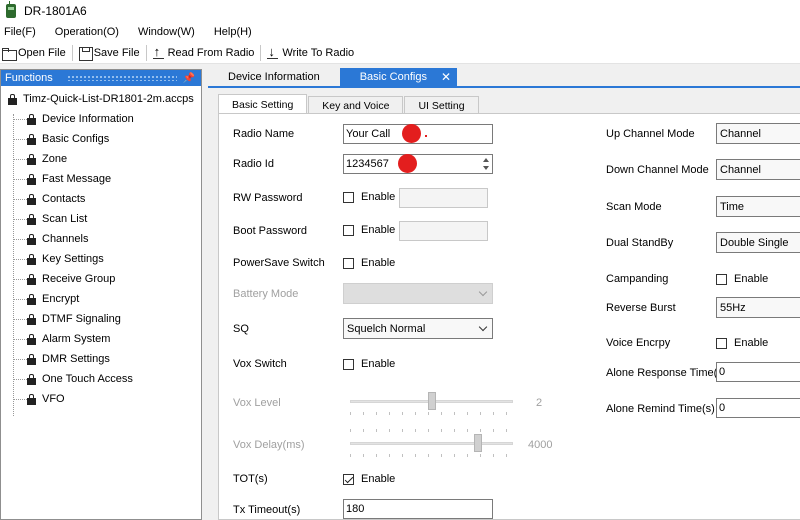  Describe the element at coordinates (758, 408) in the screenshot. I see `alone-remind-time-input: 0` at that location.